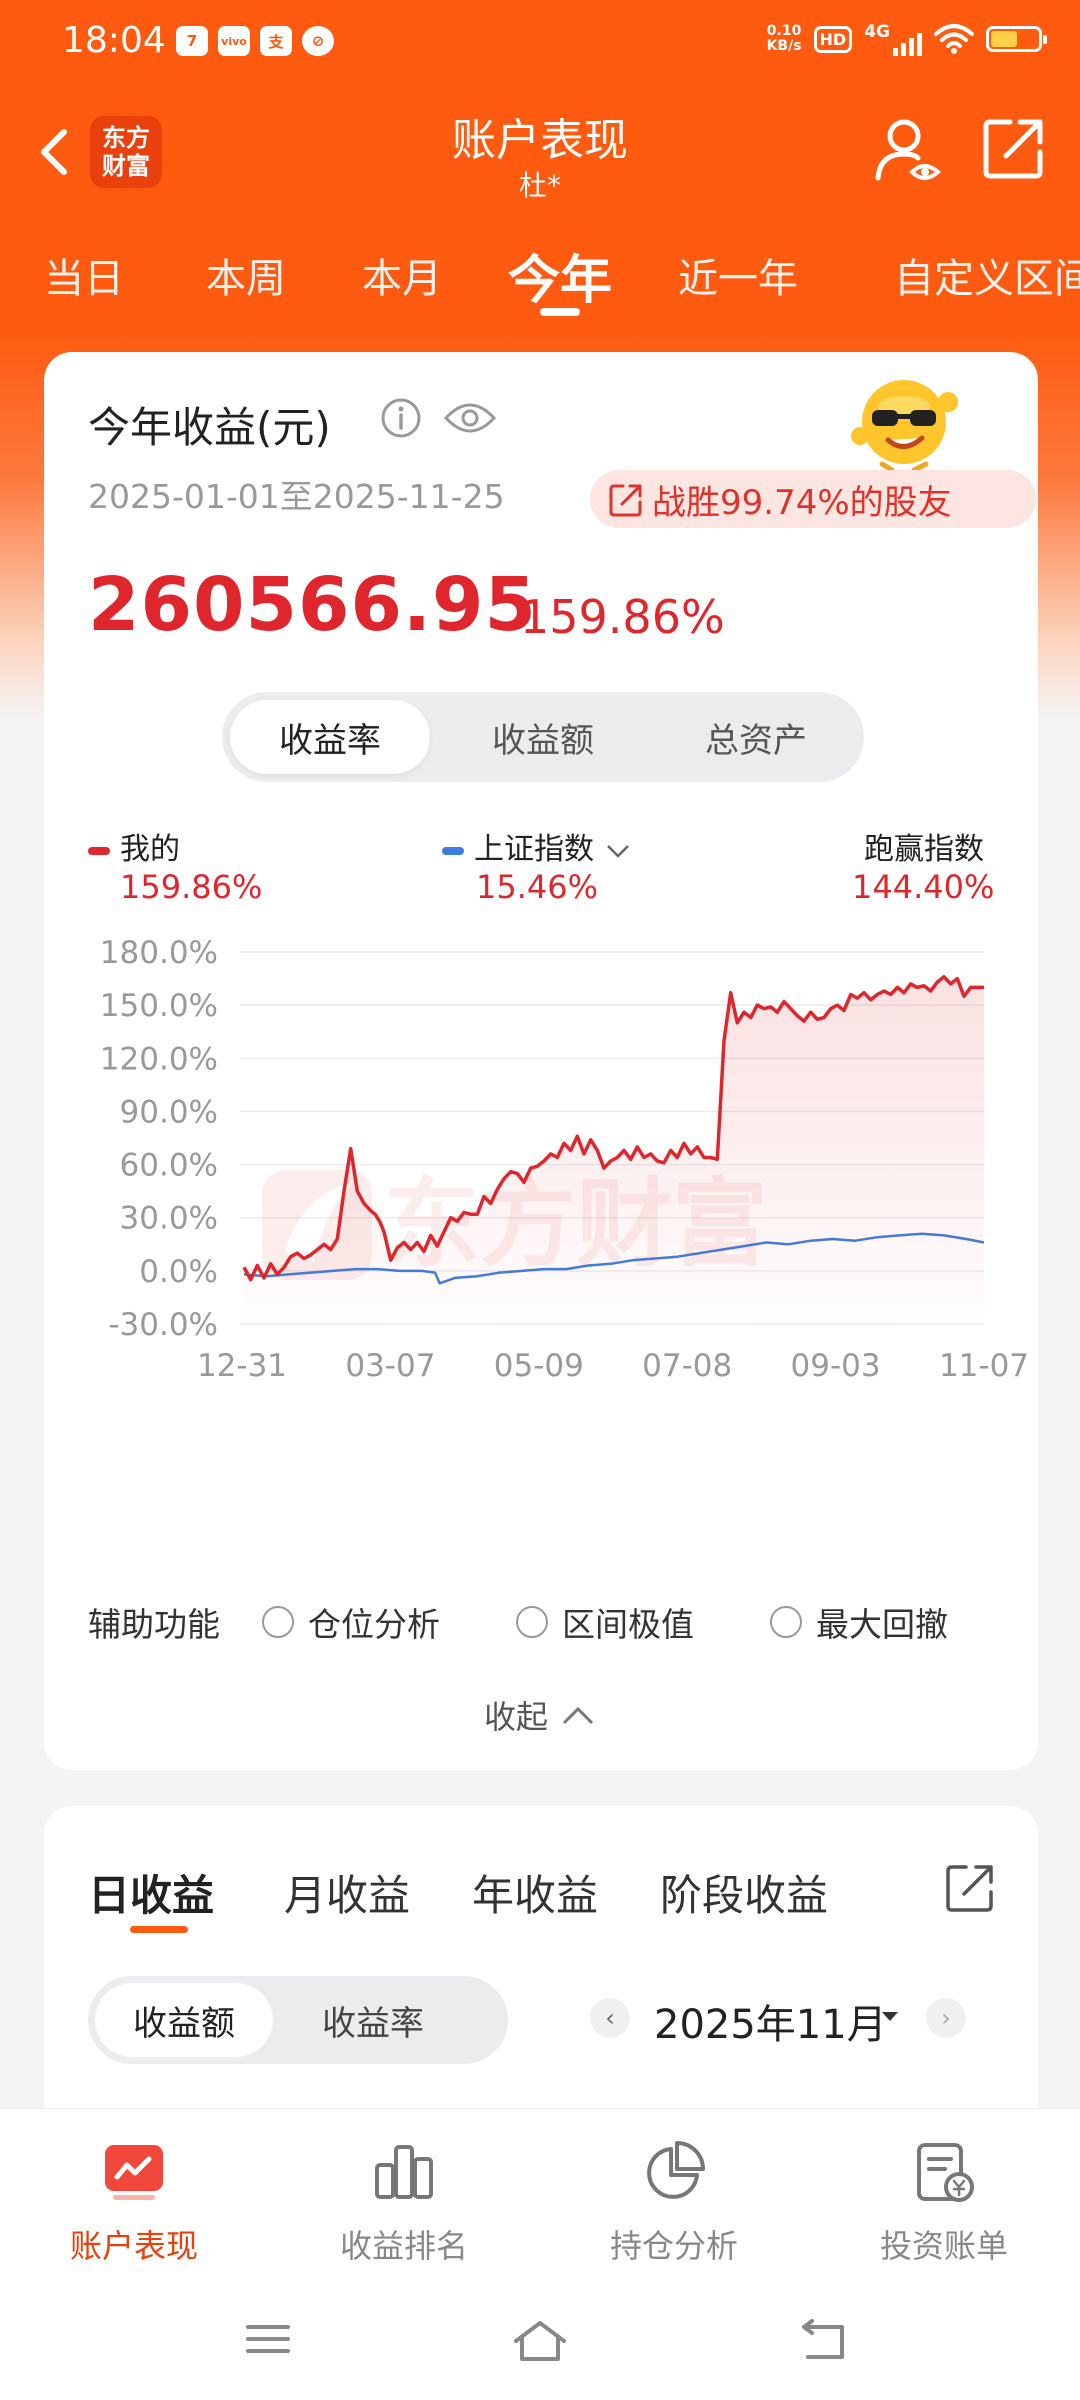 The width and height of the screenshot is (1080, 2400). What do you see at coordinates (987, 275) in the screenshot?
I see `tab-custom-range: 自定义区间` at bounding box center [987, 275].